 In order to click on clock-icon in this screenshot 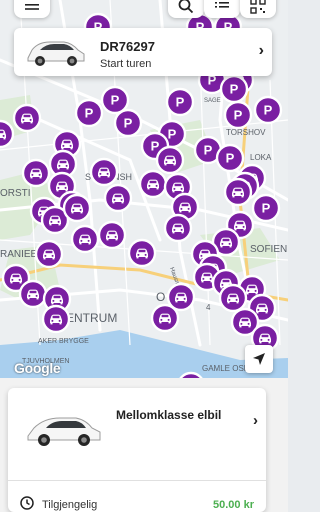, I will do `click(27, 503)`.